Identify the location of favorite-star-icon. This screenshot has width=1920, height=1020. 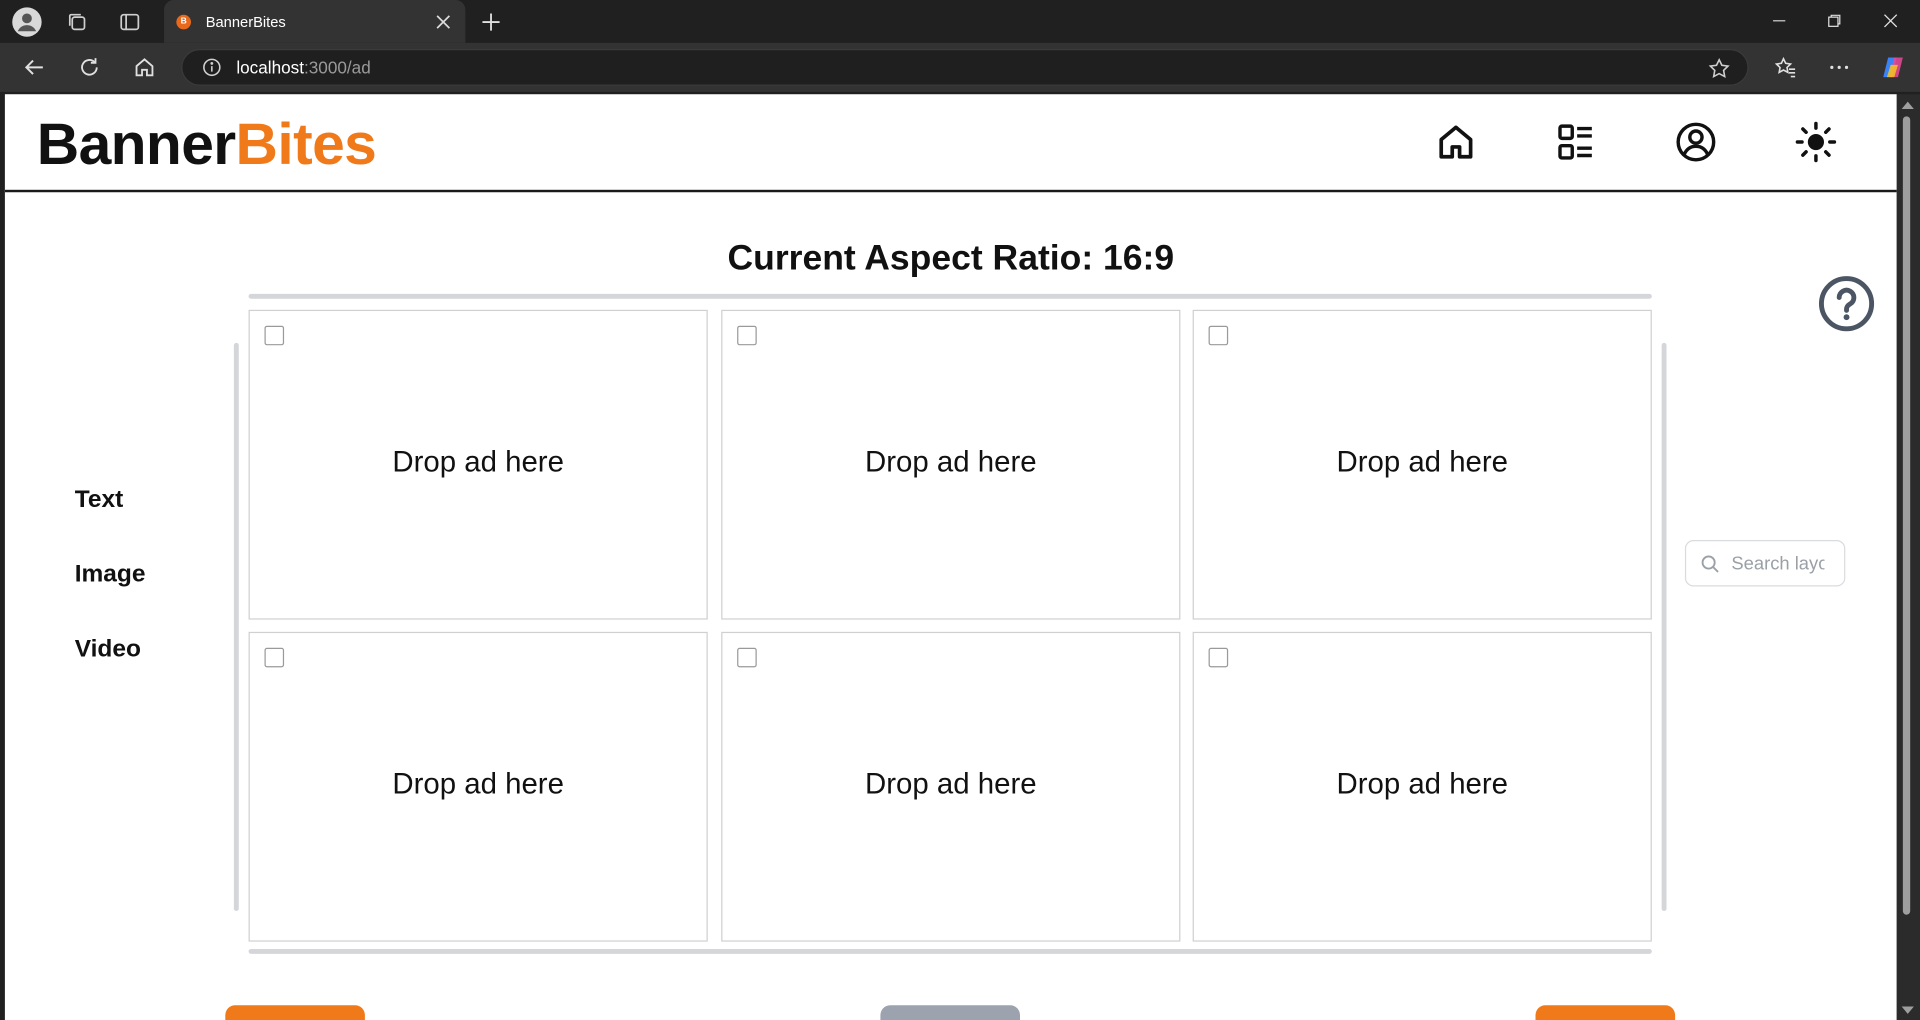
(1719, 68).